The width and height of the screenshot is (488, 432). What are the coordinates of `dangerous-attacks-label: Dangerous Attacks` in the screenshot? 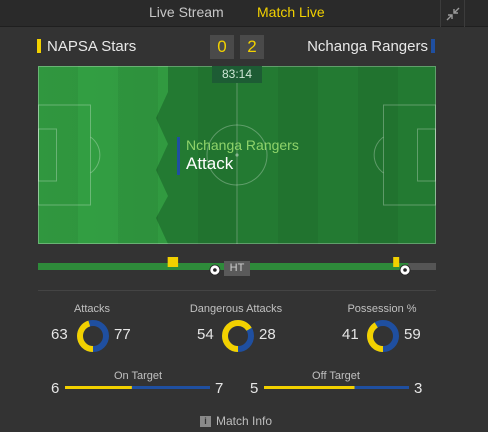 It's located at (236, 309).